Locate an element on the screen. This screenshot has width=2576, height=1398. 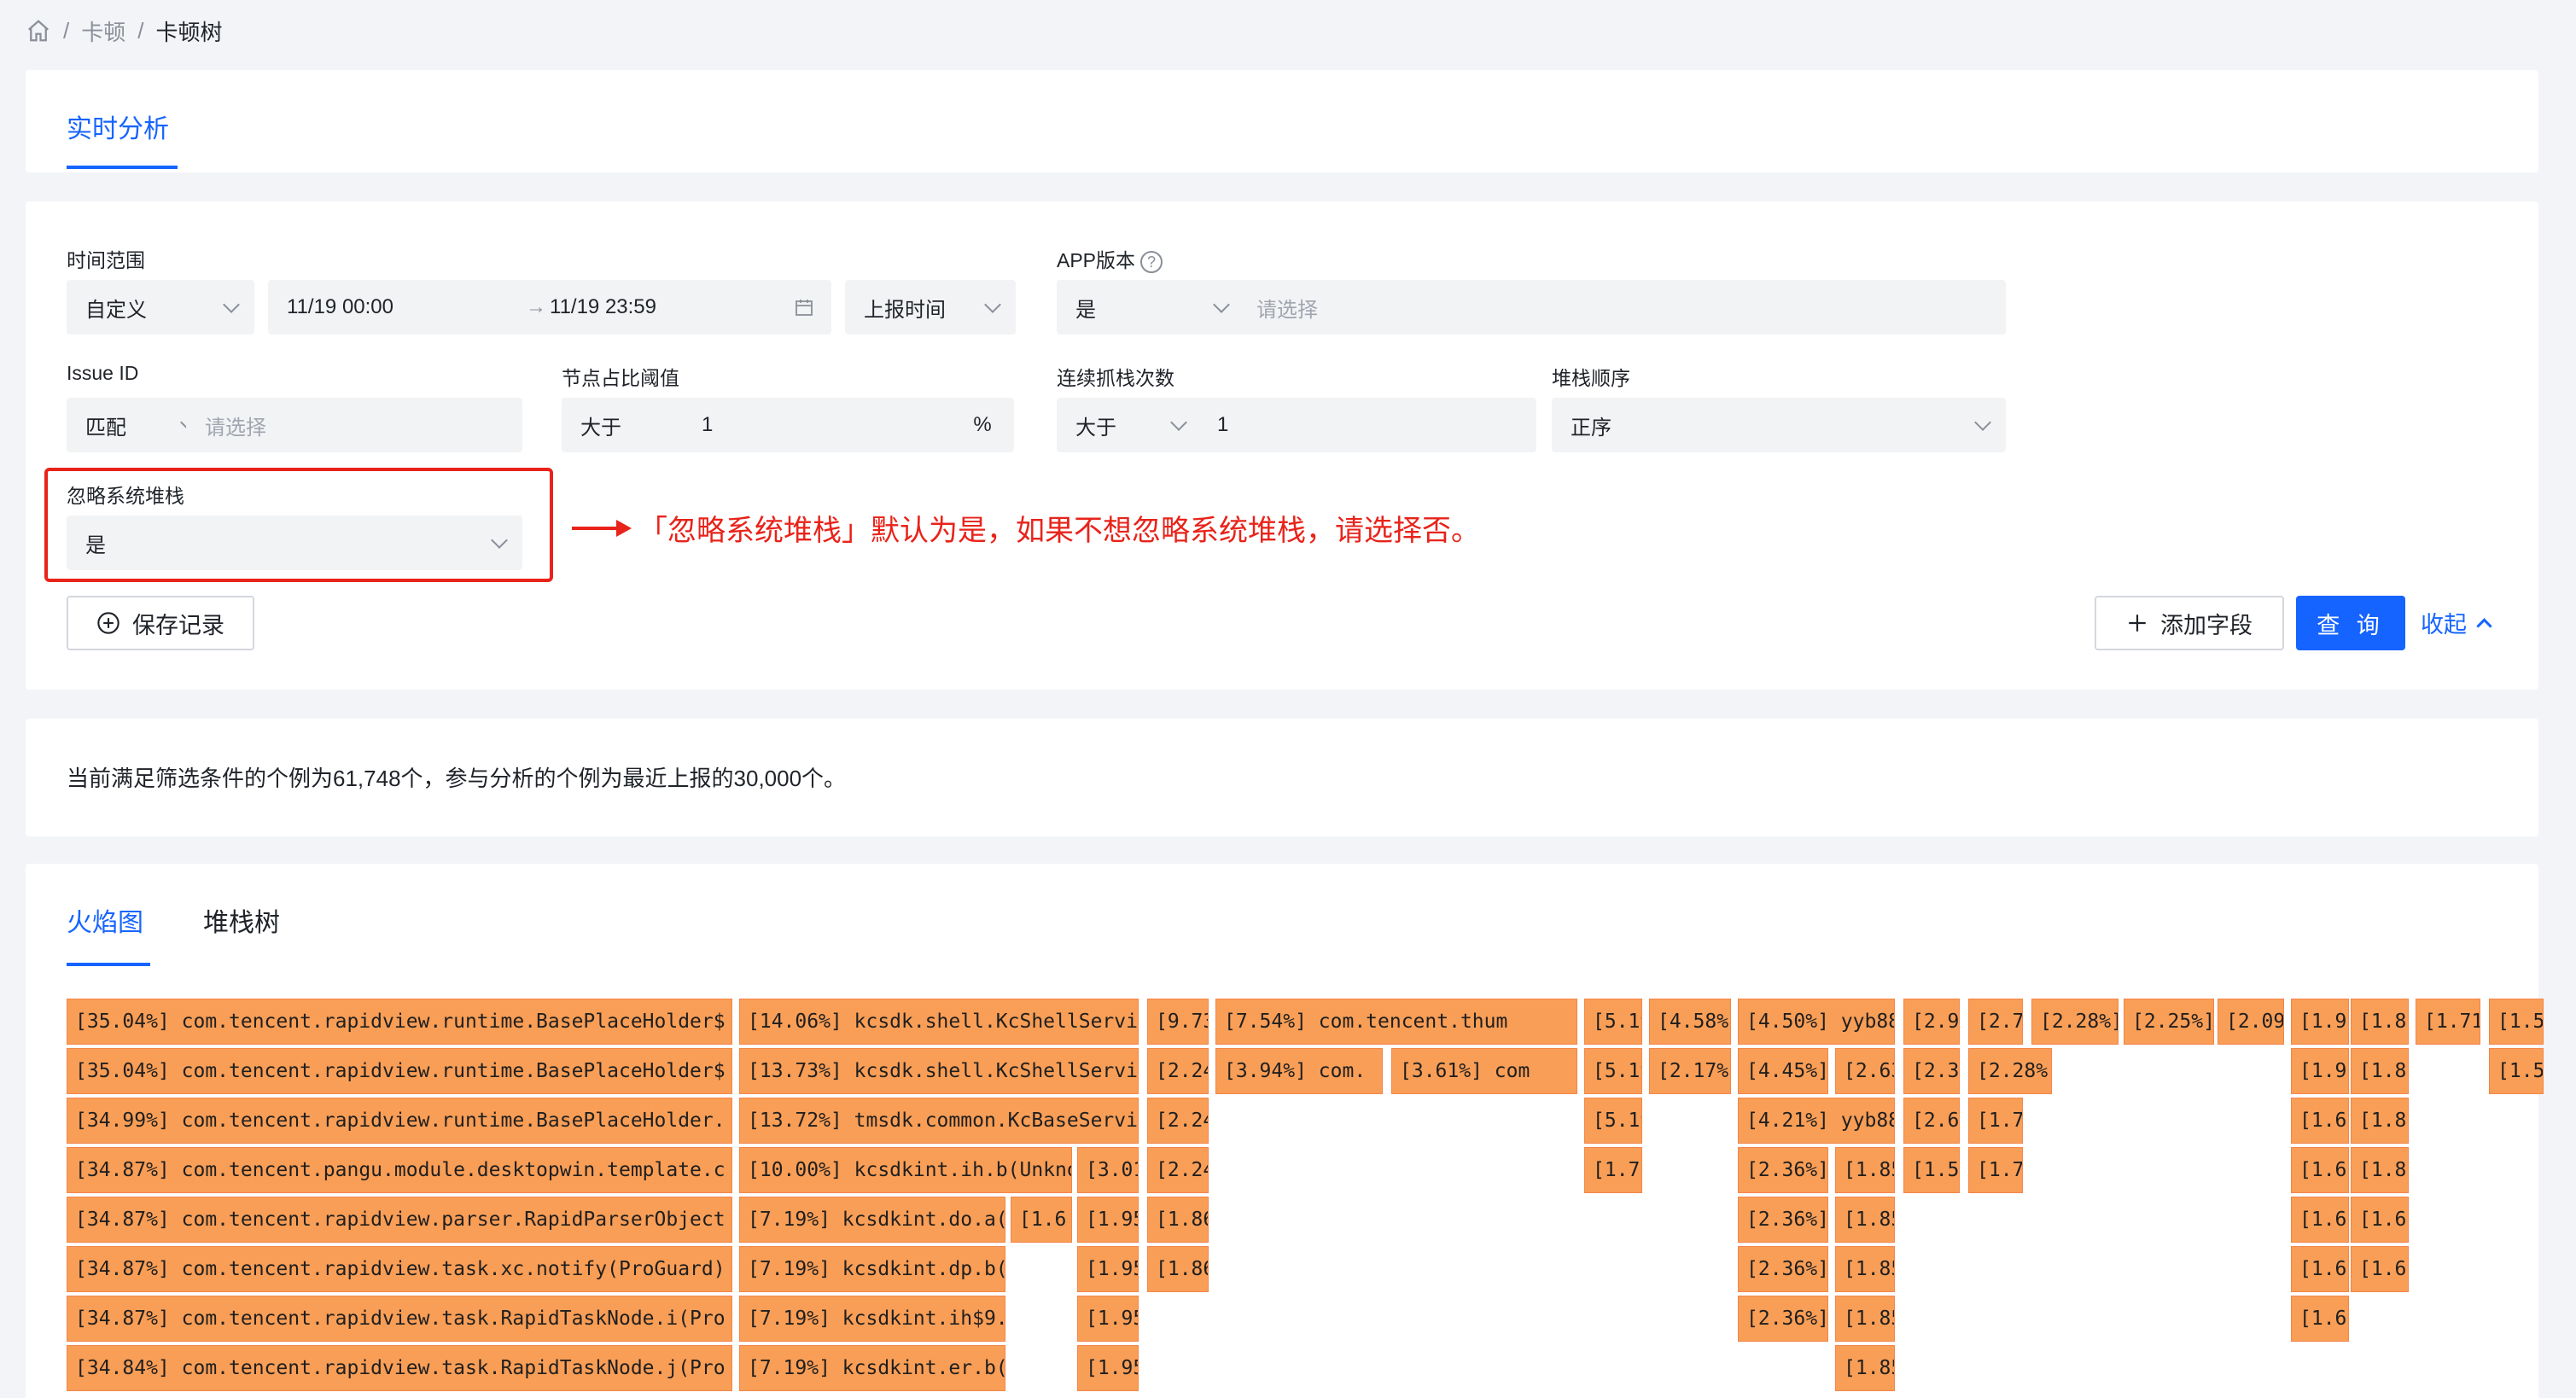
breadcrumb-item-lag: 卡顿 is located at coordinates (103, 31).